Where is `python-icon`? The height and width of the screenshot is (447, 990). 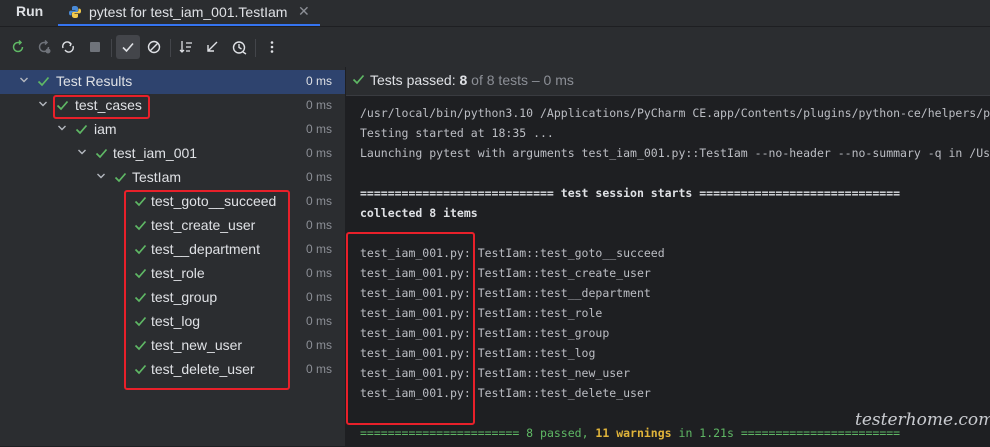
python-icon is located at coordinates (75, 12).